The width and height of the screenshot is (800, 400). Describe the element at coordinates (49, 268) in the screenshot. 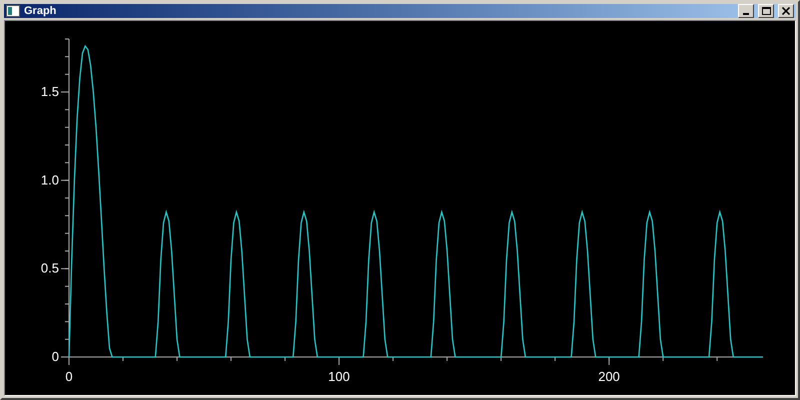

I see `y-tick-label: 0.5` at that location.